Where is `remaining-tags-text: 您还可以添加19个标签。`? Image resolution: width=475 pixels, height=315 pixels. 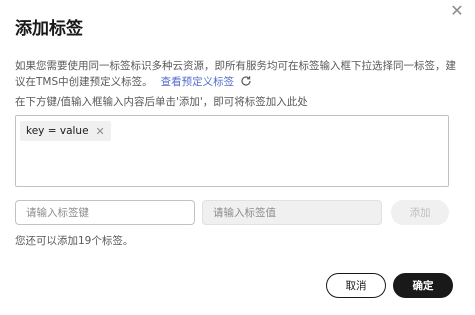 remaining-tags-text: 您还可以添加19个标签。 is located at coordinates (74, 241).